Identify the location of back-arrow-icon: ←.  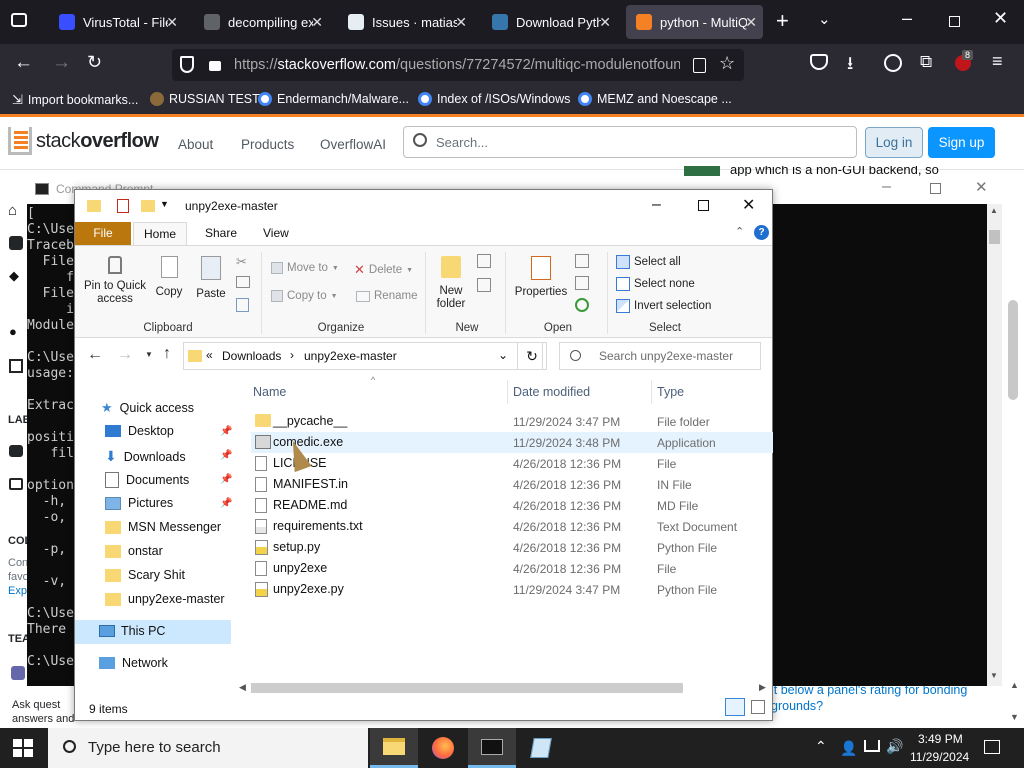
(23, 63).